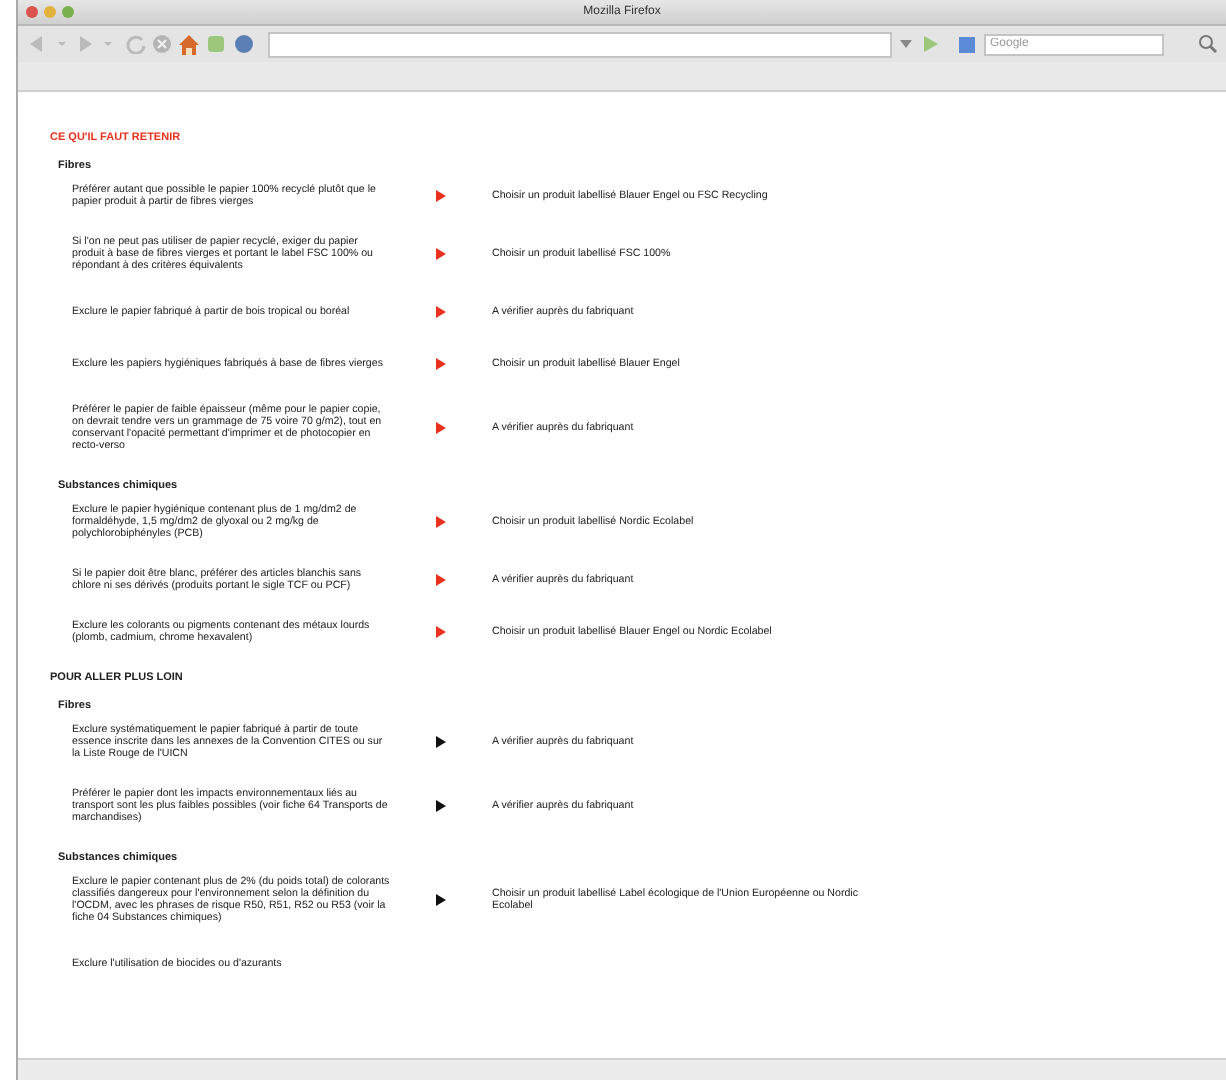 This screenshot has height=1080, width=1226. Describe the element at coordinates (189, 44) in the screenshot. I see `home-icon` at that location.